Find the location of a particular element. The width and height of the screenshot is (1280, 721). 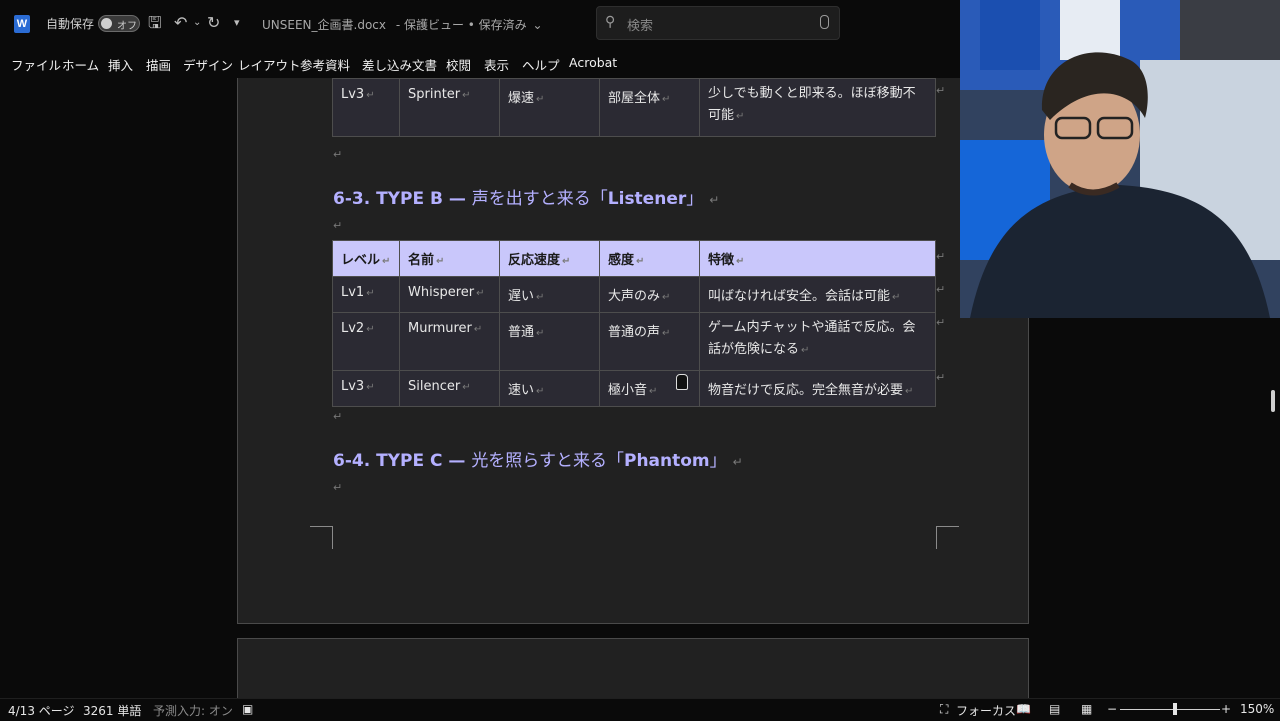

page-count: 4/13 ページ is located at coordinates (41, 710).